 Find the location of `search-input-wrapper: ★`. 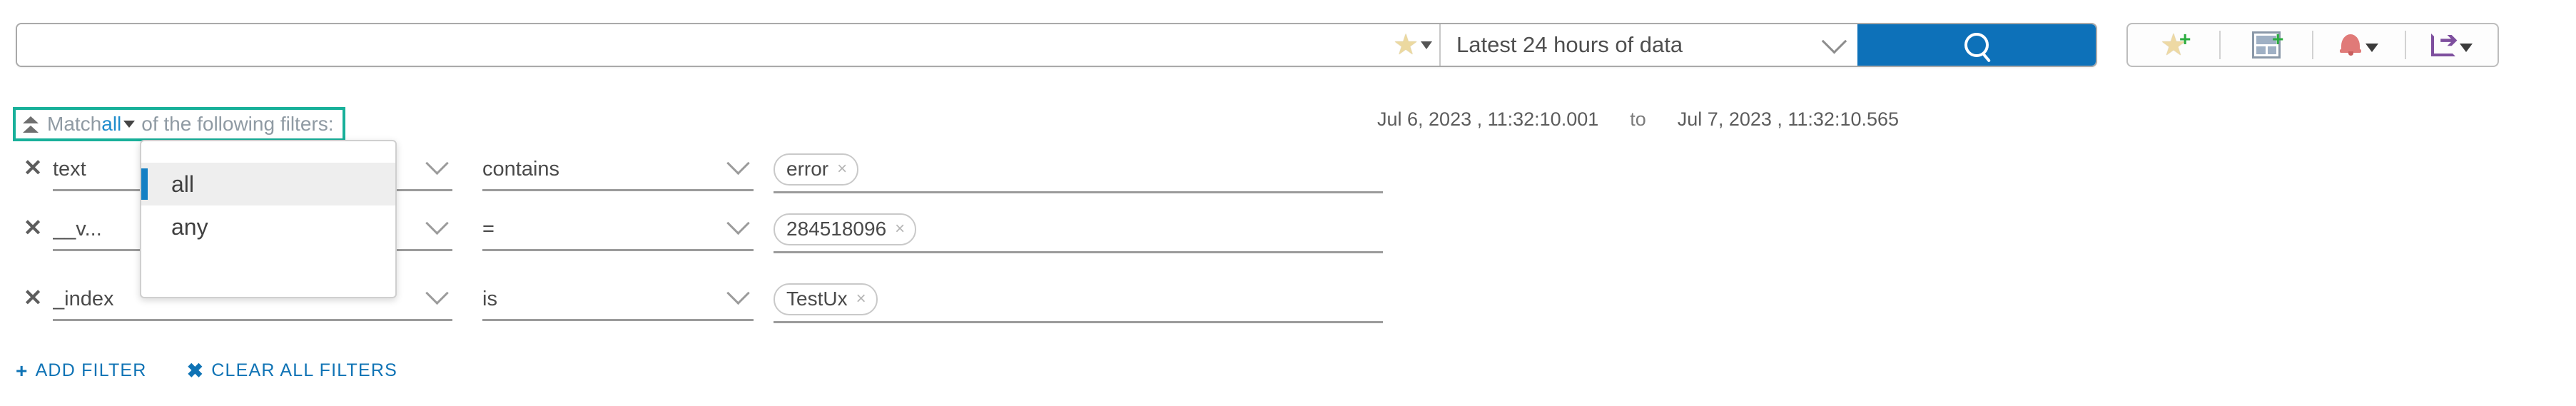

search-input-wrapper: ★ is located at coordinates (728, 45).